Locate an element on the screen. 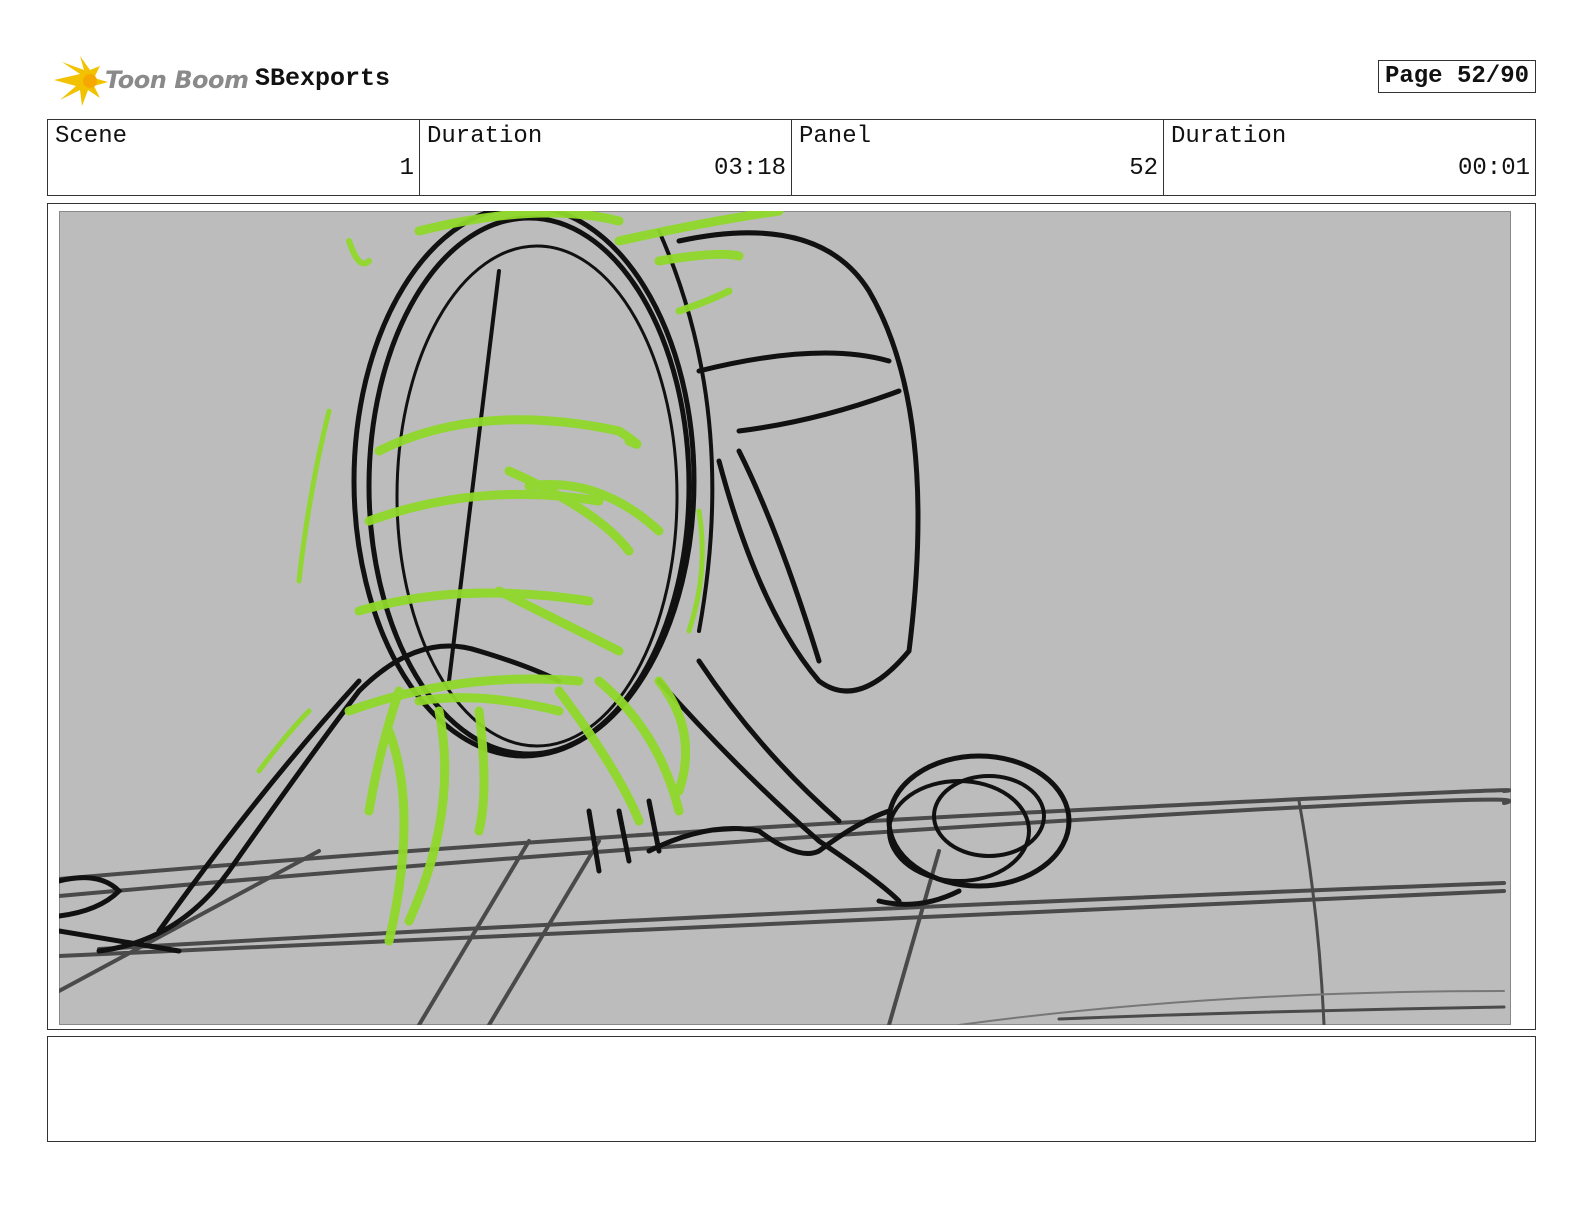  scene-value: 1 is located at coordinates (406, 168).